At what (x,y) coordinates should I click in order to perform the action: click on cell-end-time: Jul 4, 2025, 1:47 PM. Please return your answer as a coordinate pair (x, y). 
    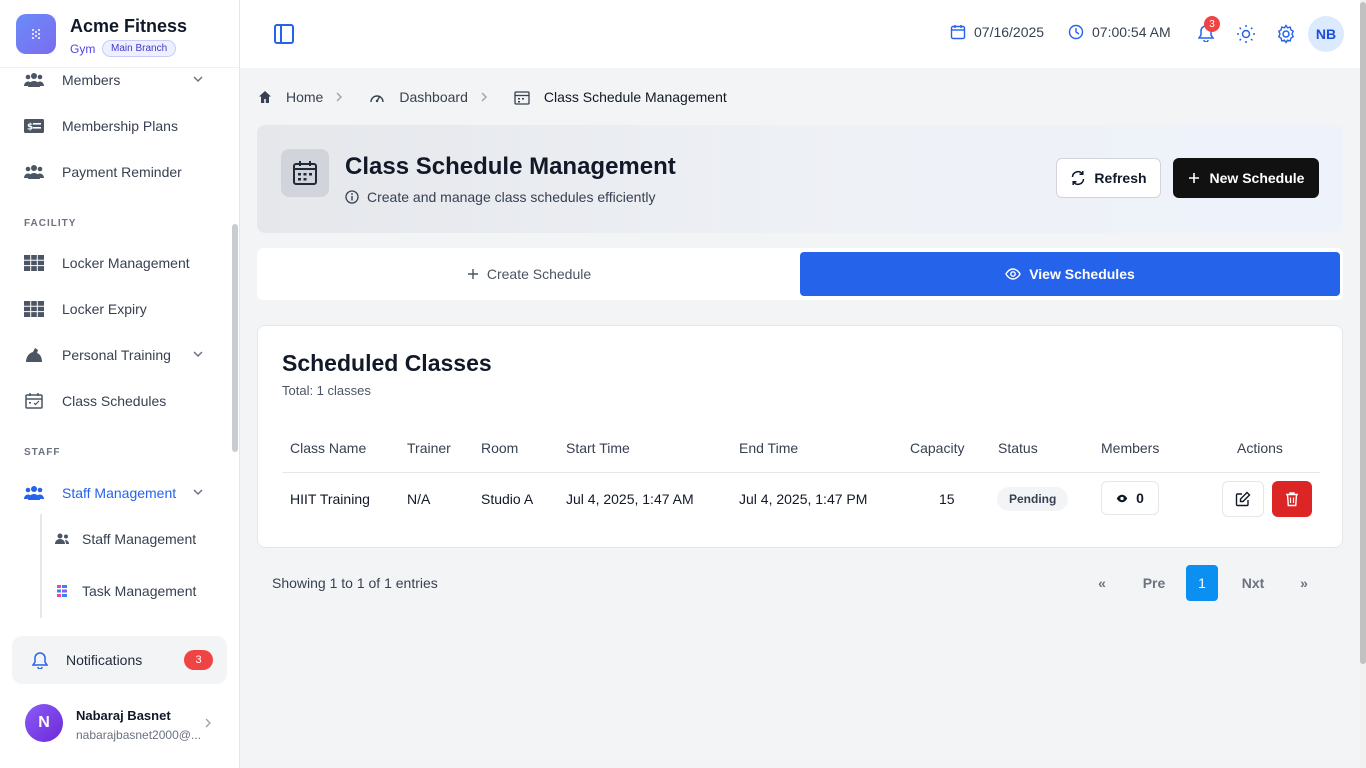
    Looking at the image, I should click on (803, 499).